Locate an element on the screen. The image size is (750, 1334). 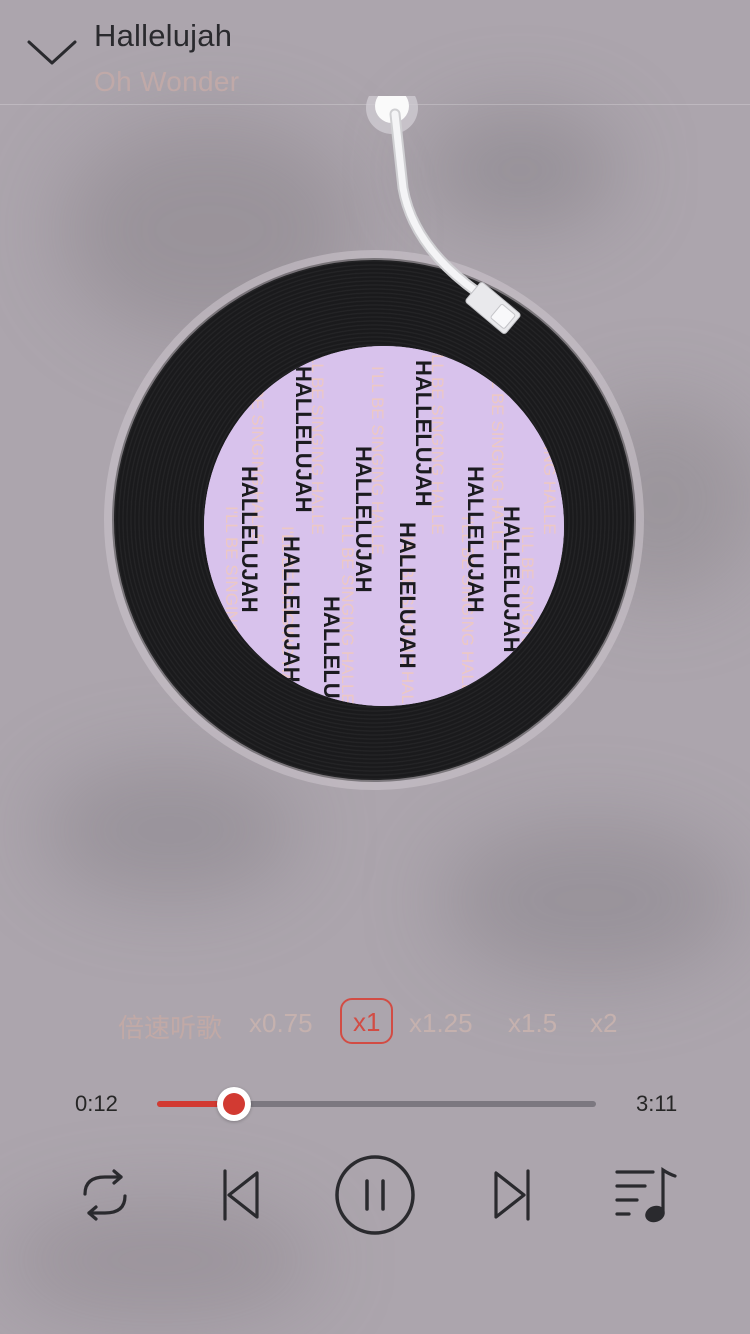
total-time: 3:11 is located at coordinates (657, 1103).